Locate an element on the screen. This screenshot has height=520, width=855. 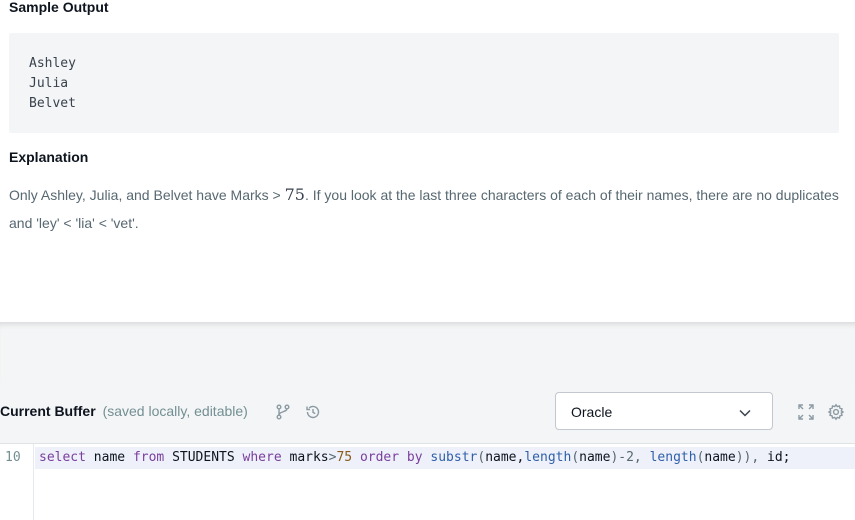
buffer-subtitle: (saved locally, editable) is located at coordinates (175, 411).